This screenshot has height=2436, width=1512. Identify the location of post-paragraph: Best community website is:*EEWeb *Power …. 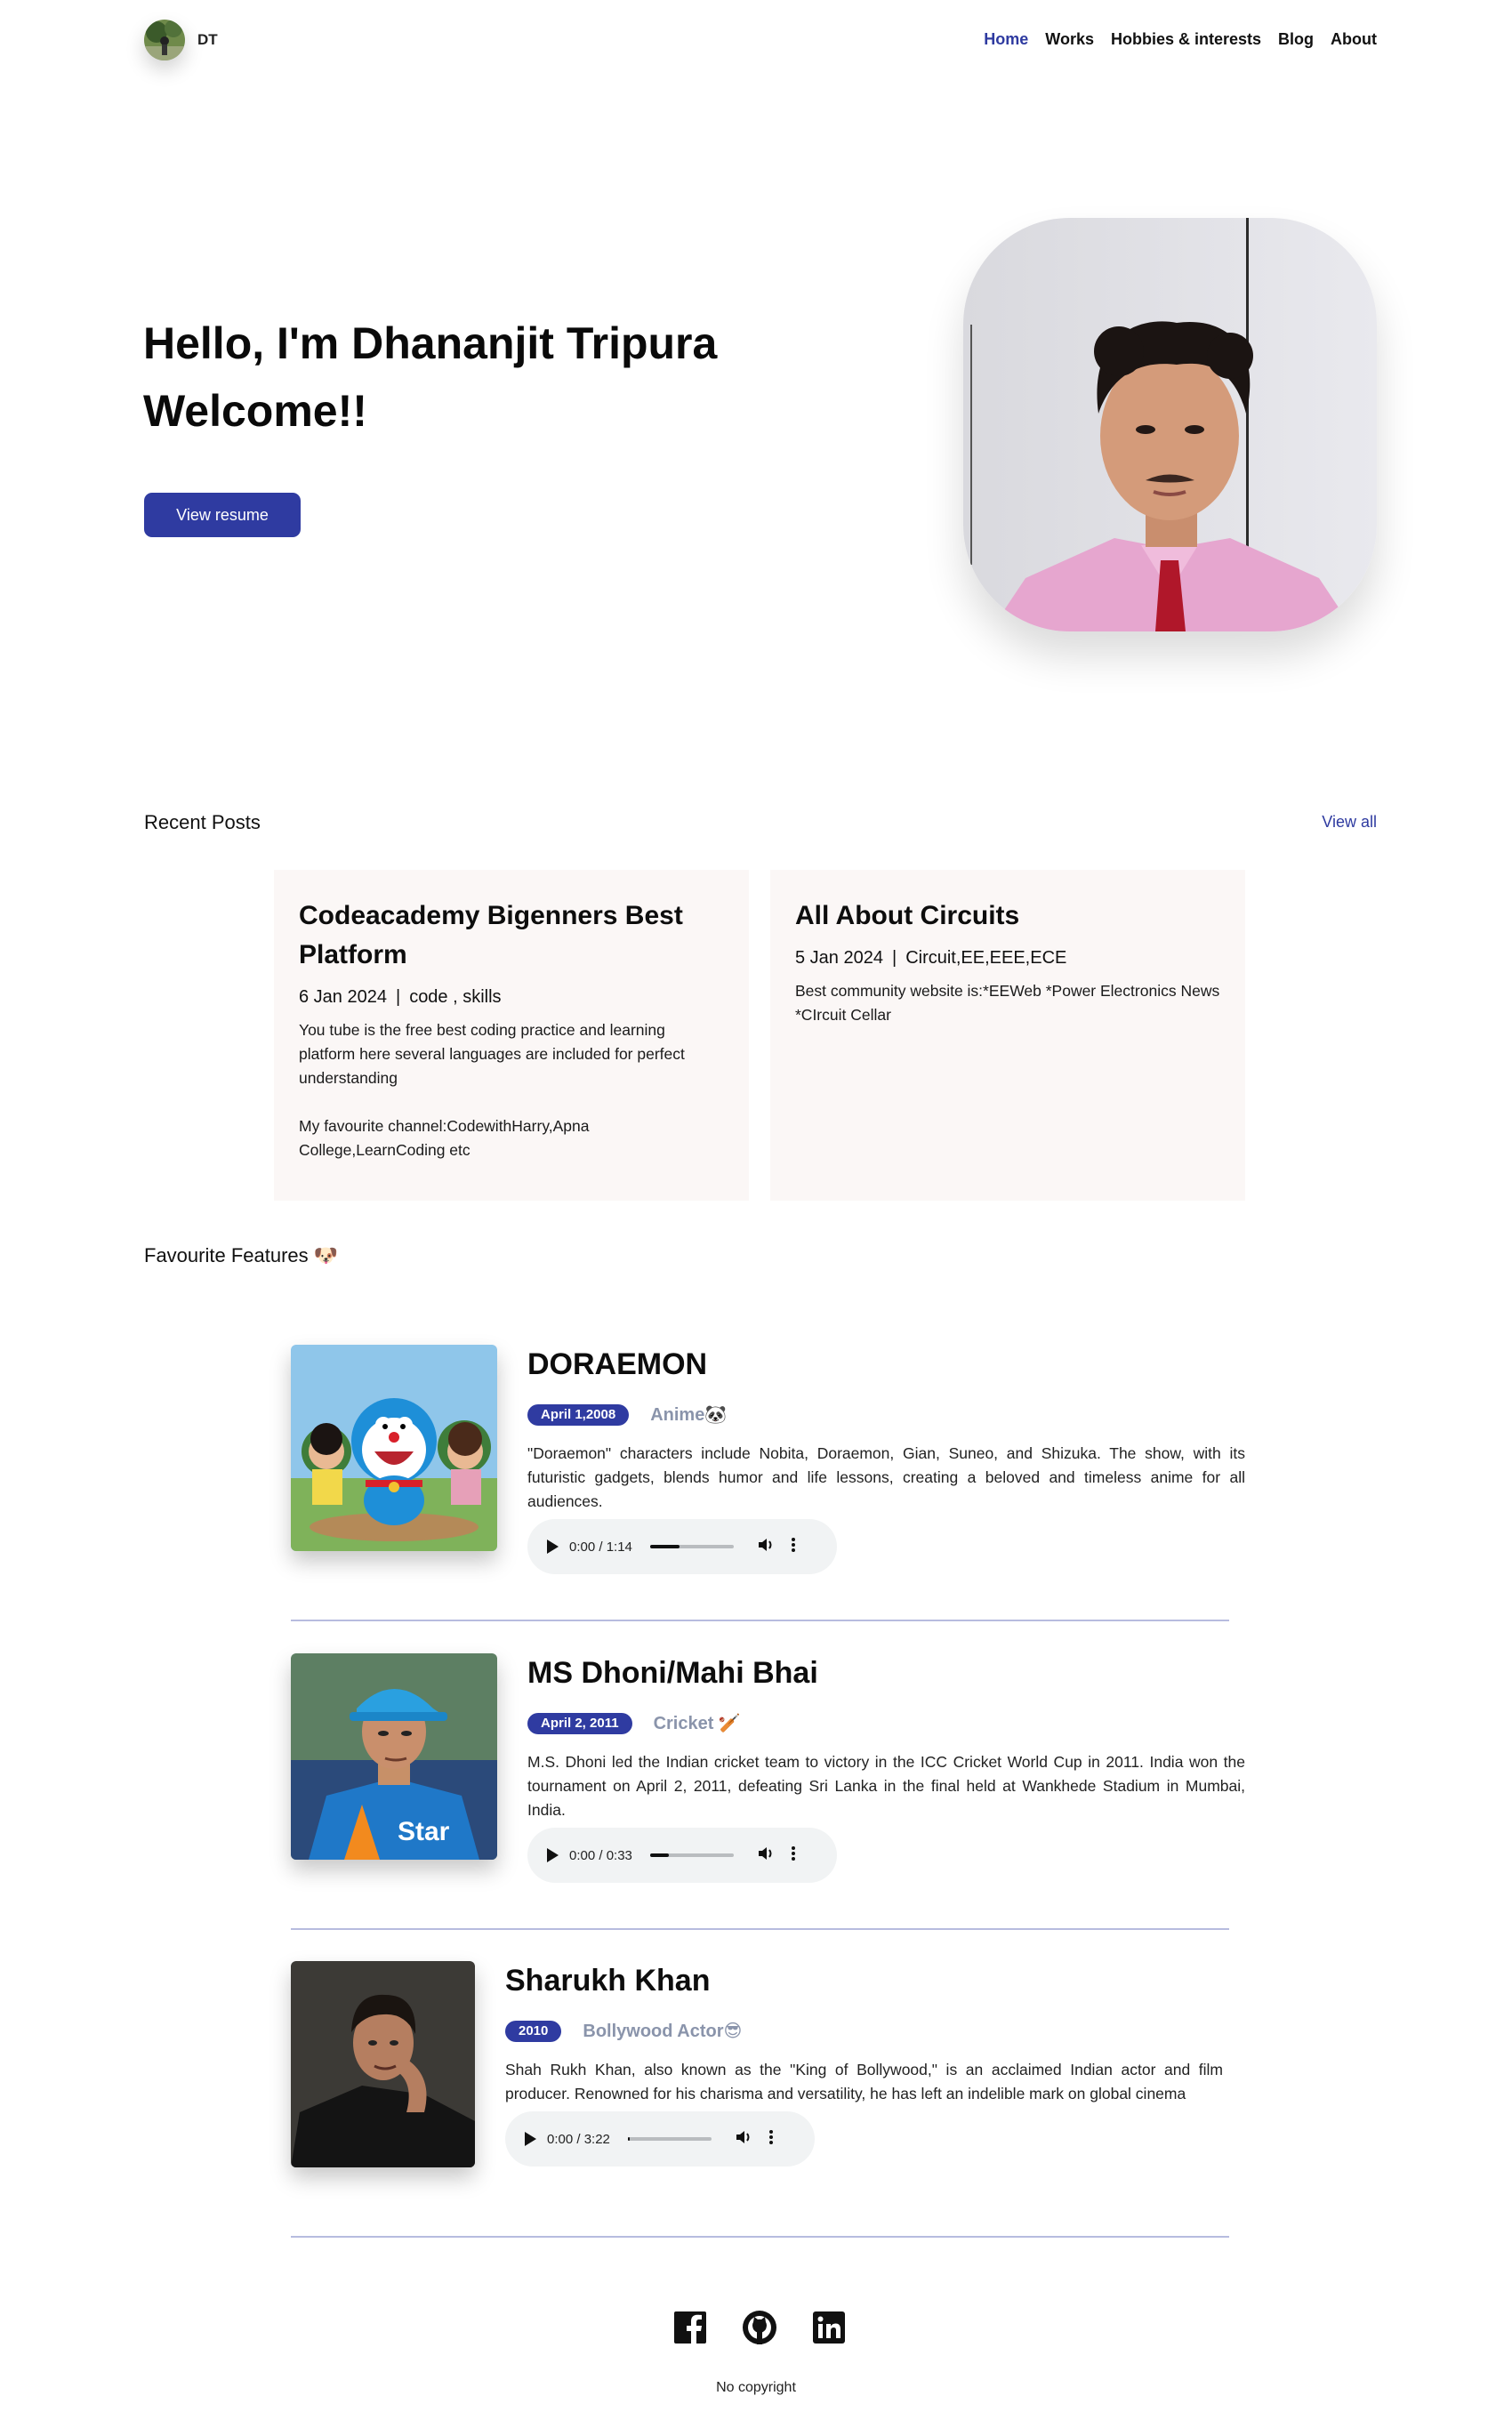
(1008, 1003).